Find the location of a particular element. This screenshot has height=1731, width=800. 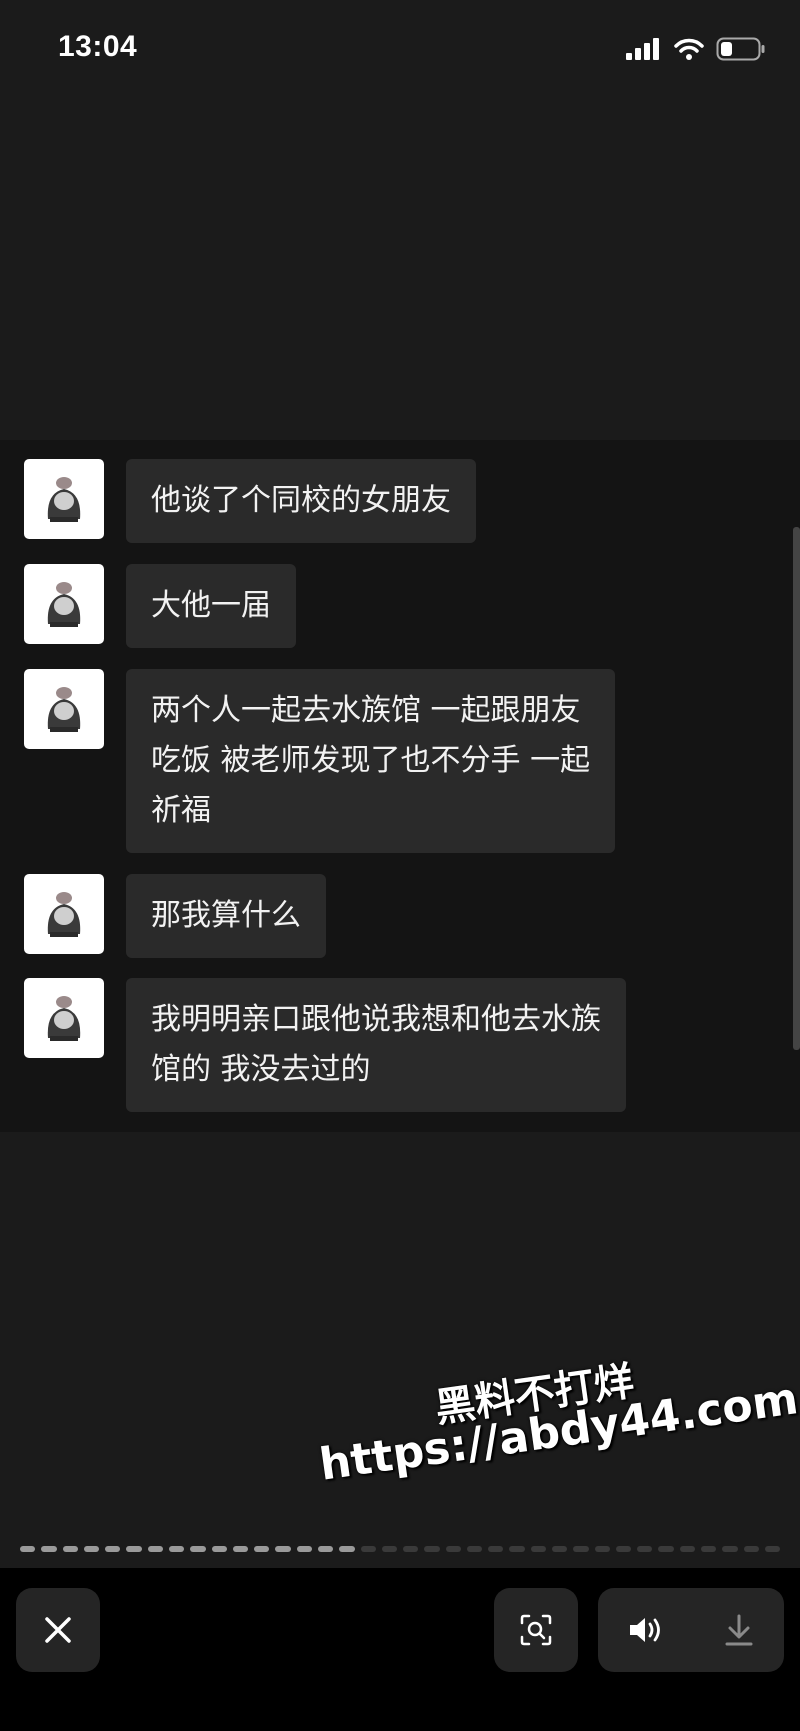

message-line: 祈福 is located at coordinates (181, 810).